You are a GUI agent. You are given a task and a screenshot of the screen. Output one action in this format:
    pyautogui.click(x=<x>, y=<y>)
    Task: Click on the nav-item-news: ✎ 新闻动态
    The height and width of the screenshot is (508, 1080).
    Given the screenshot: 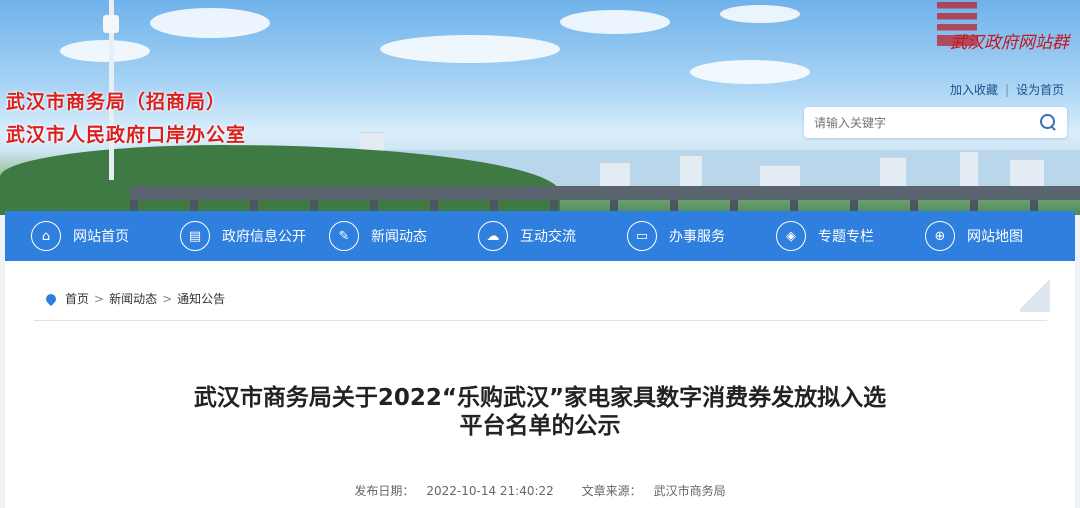 What is the action you would take?
    pyautogui.click(x=378, y=236)
    